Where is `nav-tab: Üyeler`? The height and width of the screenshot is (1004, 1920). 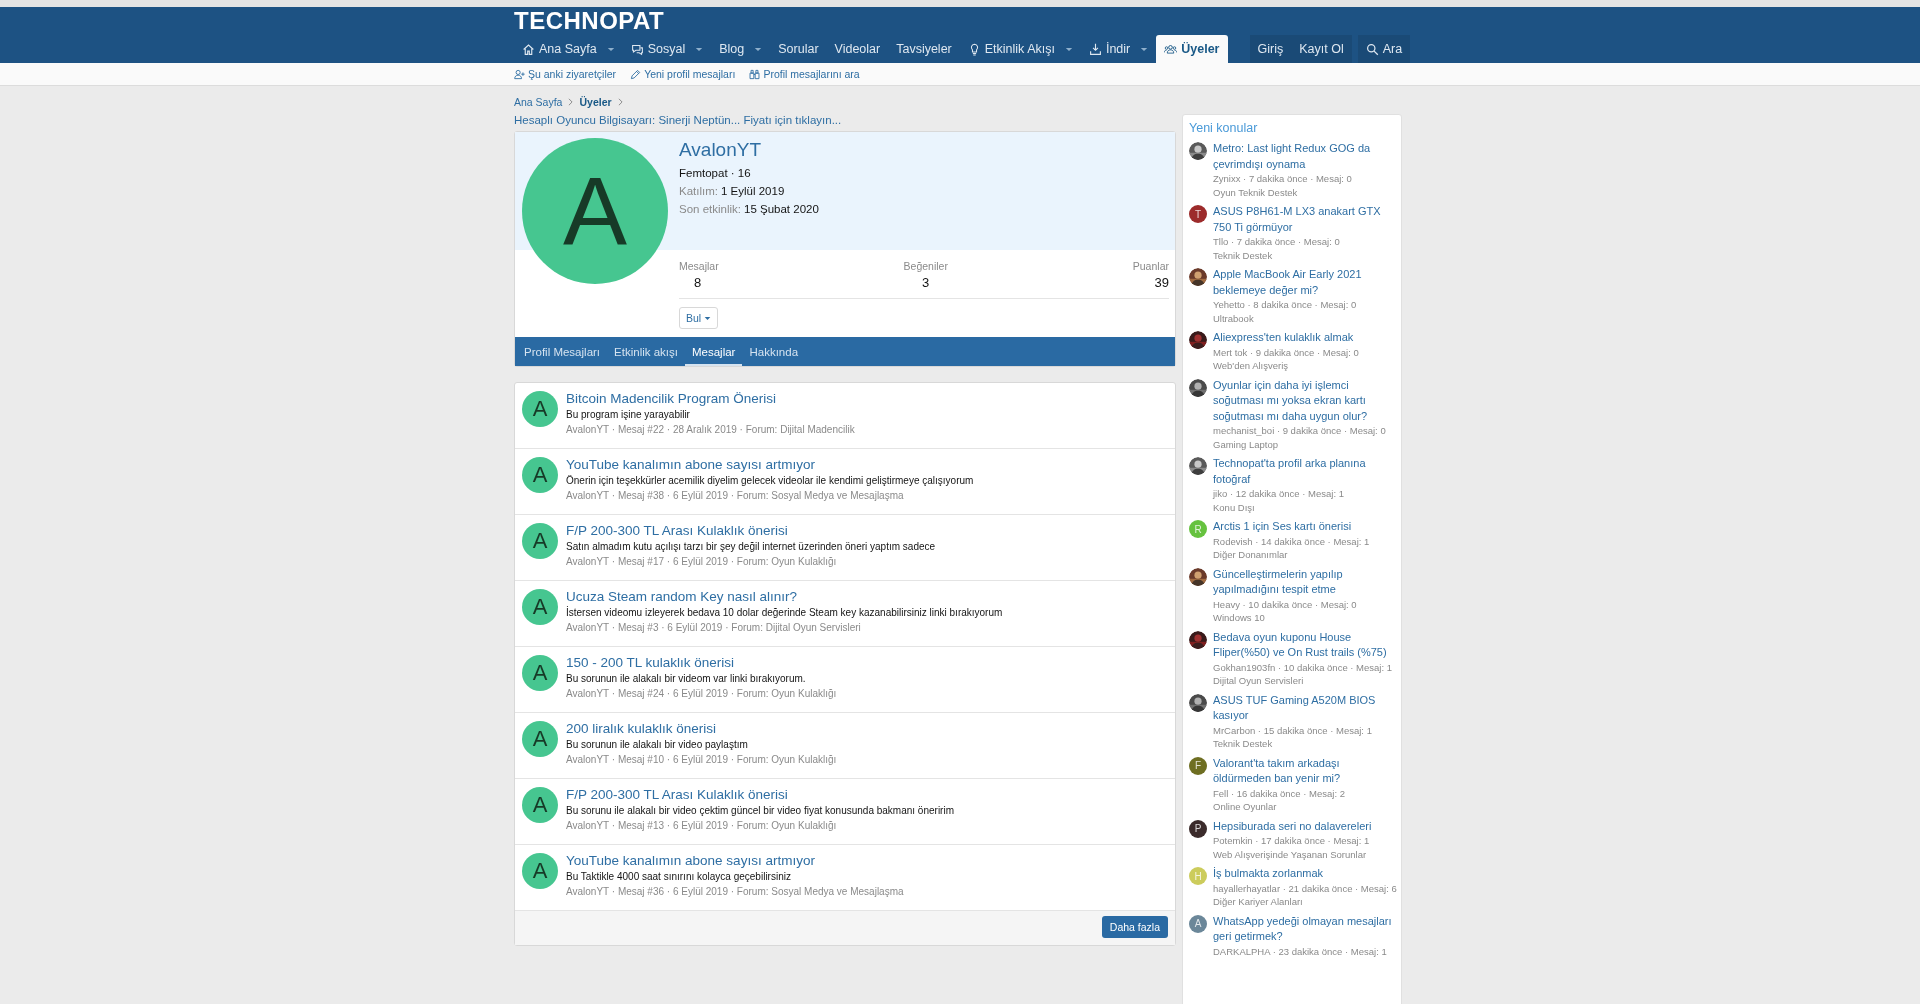
nav-tab: Üyeler is located at coordinates (1192, 49).